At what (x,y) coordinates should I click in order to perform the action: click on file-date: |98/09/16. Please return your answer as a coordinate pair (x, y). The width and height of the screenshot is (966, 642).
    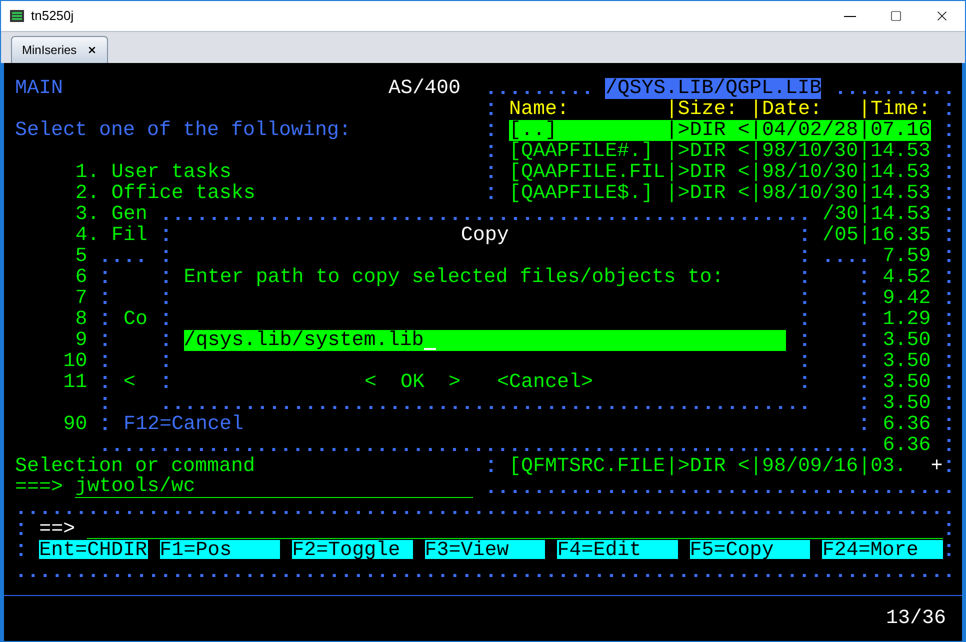
    Looking at the image, I should click on (804, 466).